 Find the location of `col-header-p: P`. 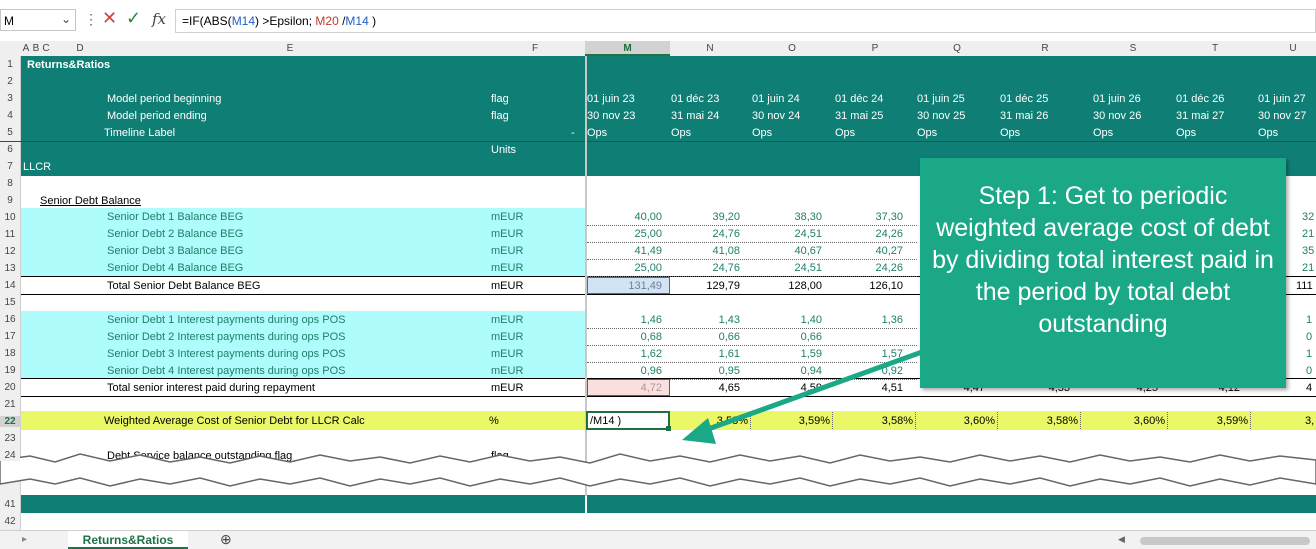

col-header-p: P is located at coordinates (875, 48).